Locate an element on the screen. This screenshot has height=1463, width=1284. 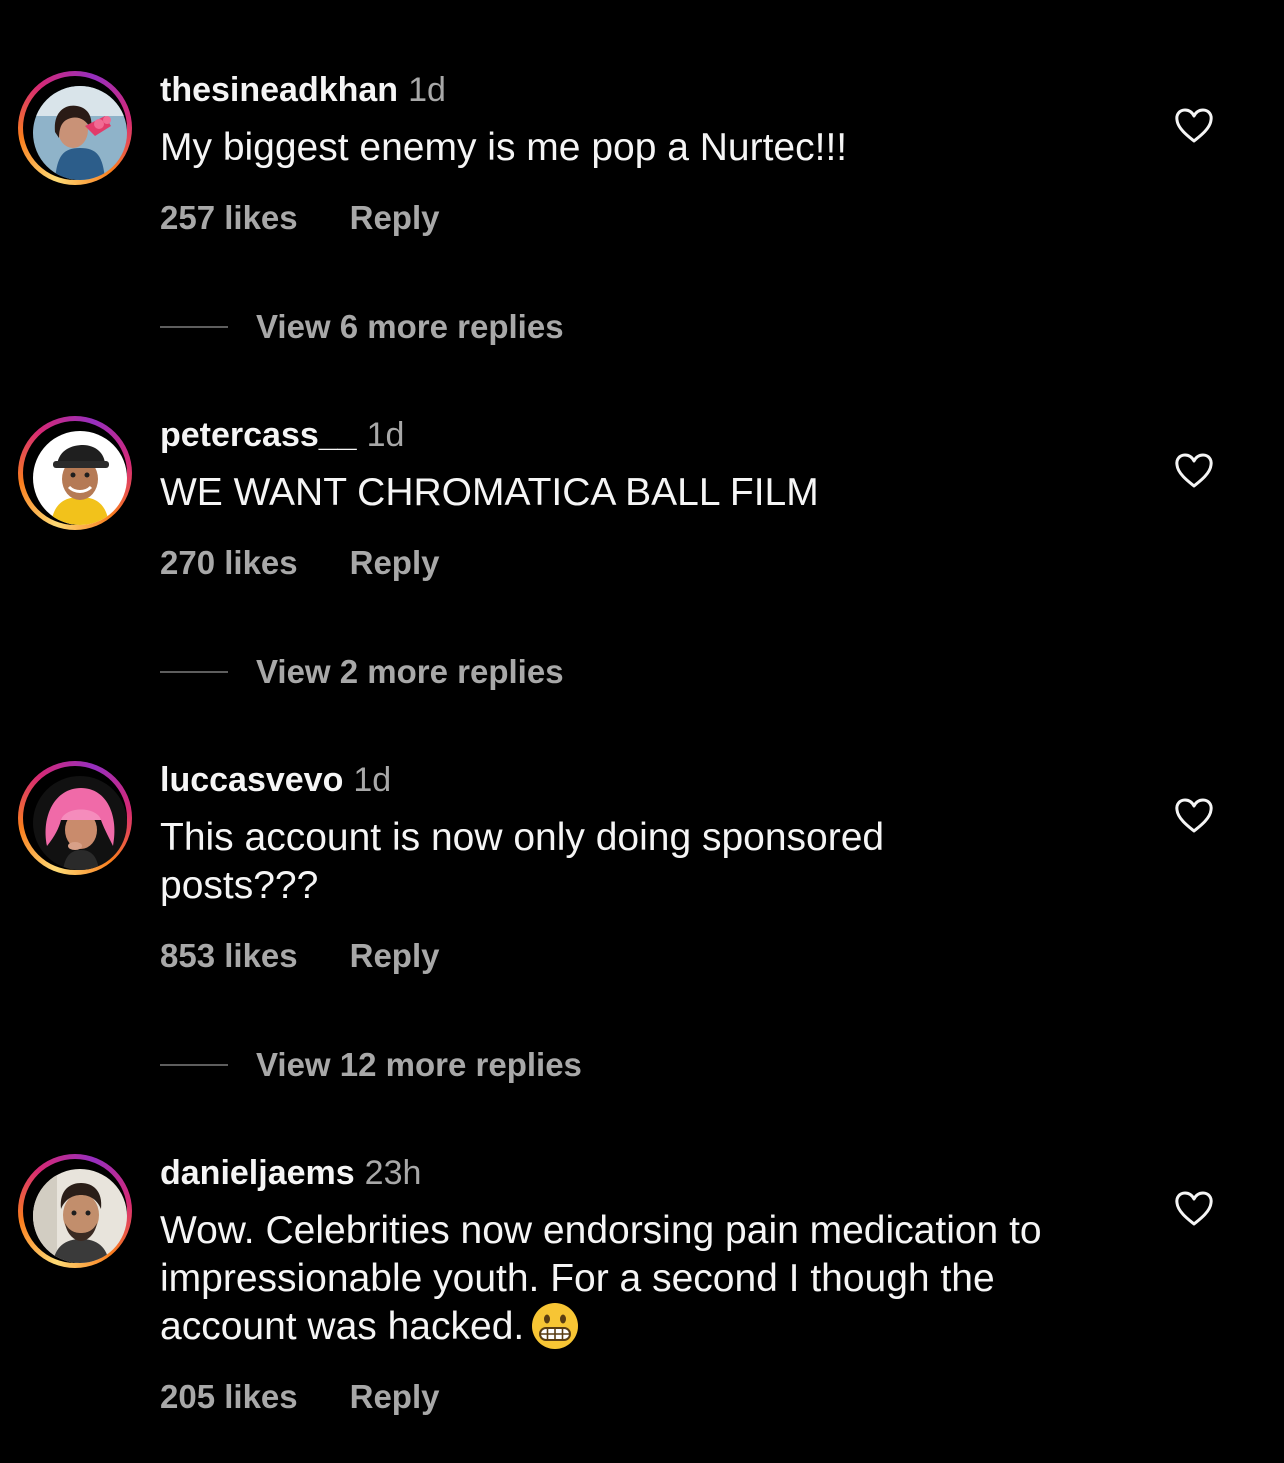
likes-count: 853 likes is located at coordinates (229, 955).